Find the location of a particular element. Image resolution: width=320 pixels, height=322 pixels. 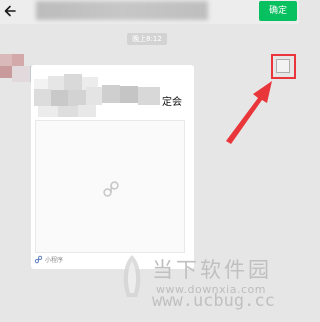

annotation-arrow-icon is located at coordinates (249, 112).